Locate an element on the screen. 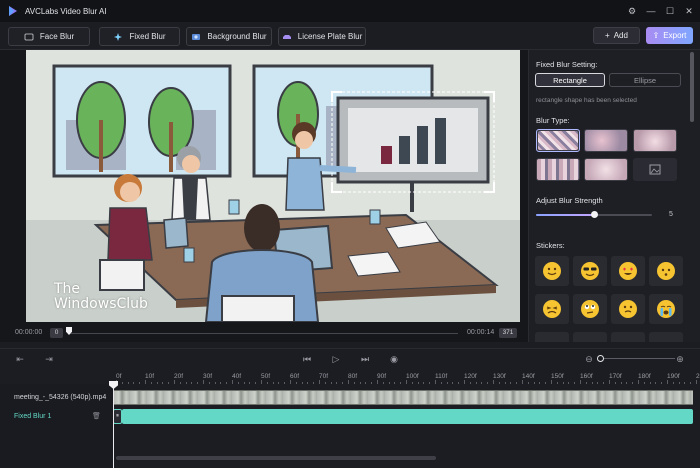 This screenshot has height=468, width=700. previous-frame-icon: ⏮ is located at coordinates (307, 359).